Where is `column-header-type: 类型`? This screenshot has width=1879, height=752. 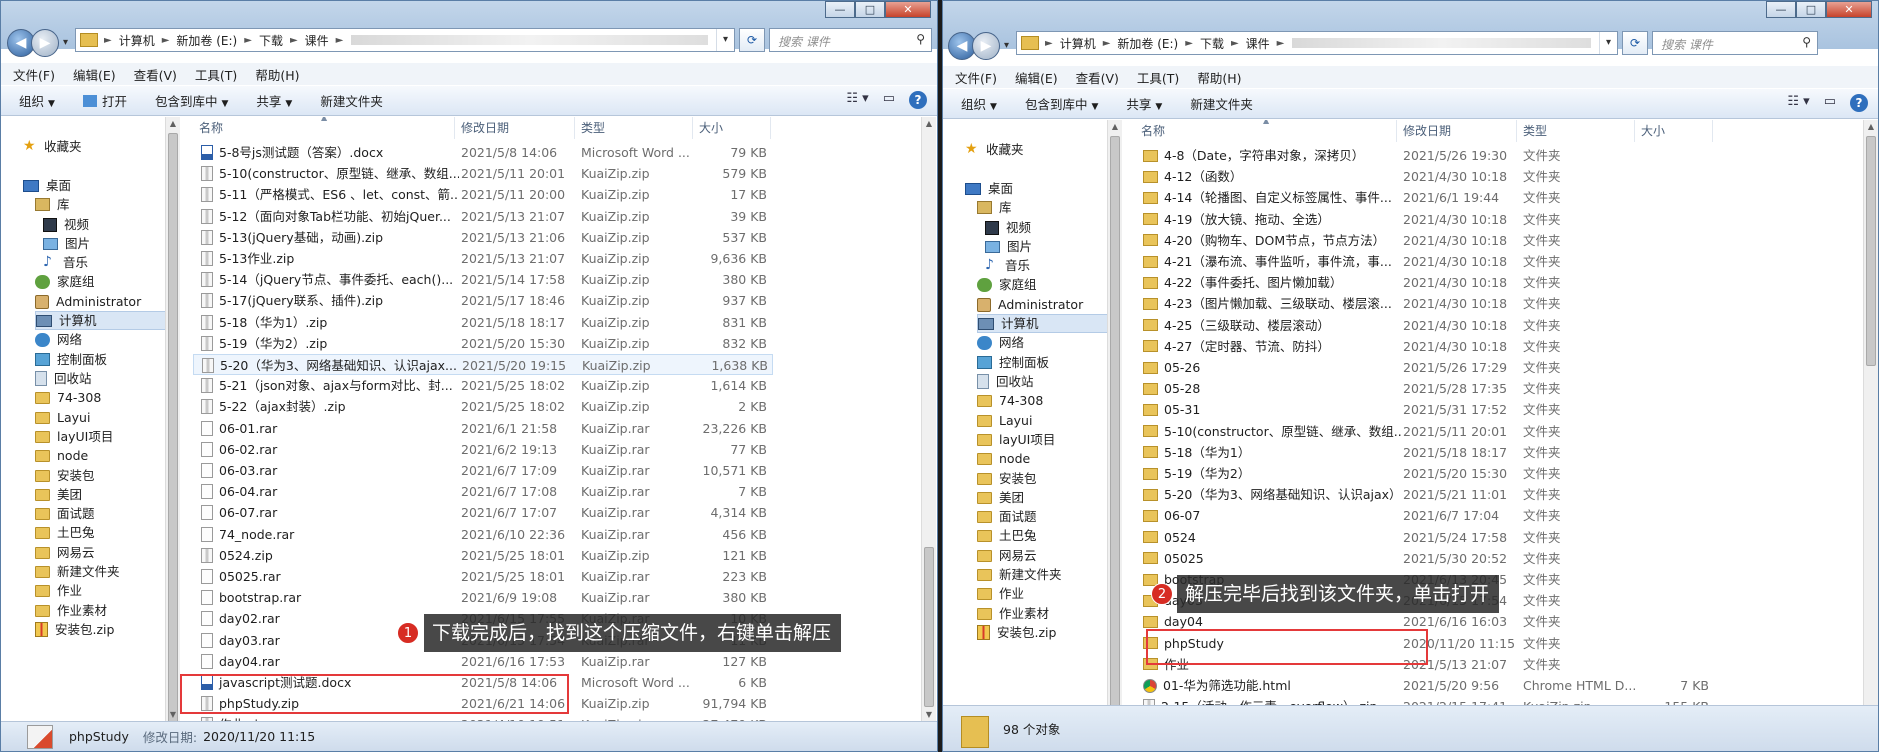 column-header-type: 类型 is located at coordinates (1576, 131).